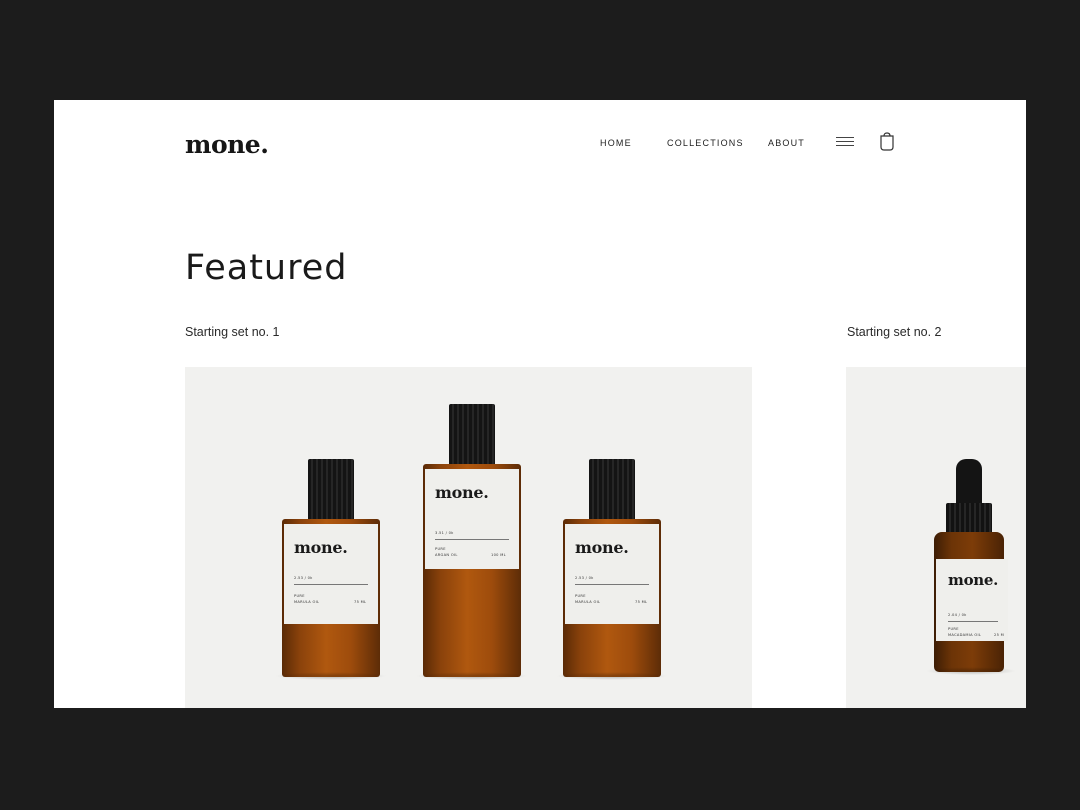  I want to click on label-line2: ARGAN OIL, so click(446, 555).